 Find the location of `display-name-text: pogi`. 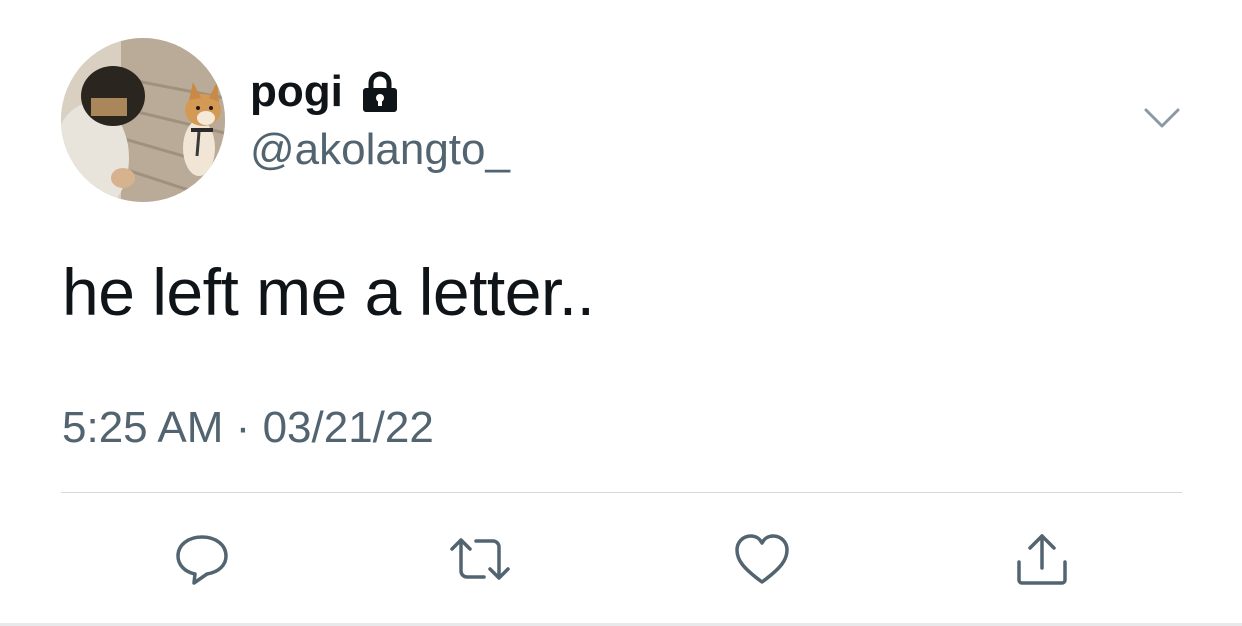

display-name-text: pogi is located at coordinates (296, 91).